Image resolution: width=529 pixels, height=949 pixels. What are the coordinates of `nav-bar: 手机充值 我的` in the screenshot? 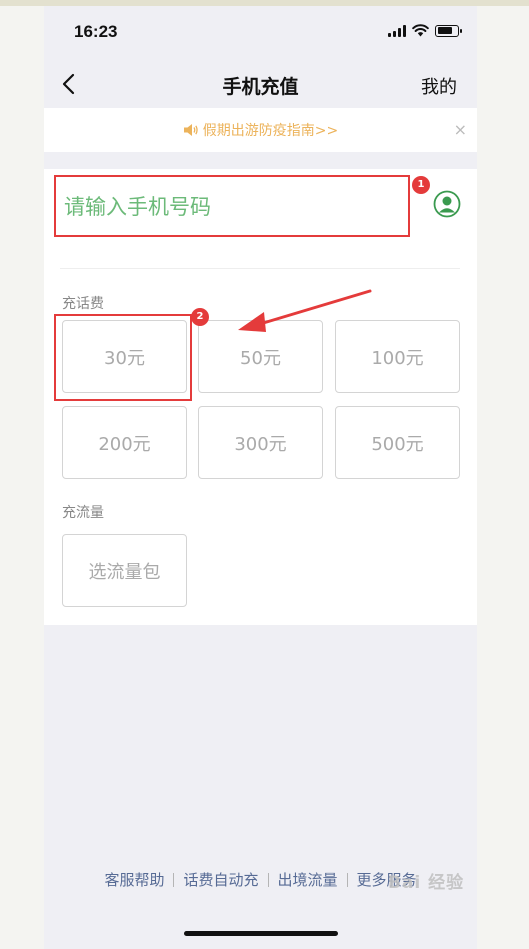 It's located at (260, 84).